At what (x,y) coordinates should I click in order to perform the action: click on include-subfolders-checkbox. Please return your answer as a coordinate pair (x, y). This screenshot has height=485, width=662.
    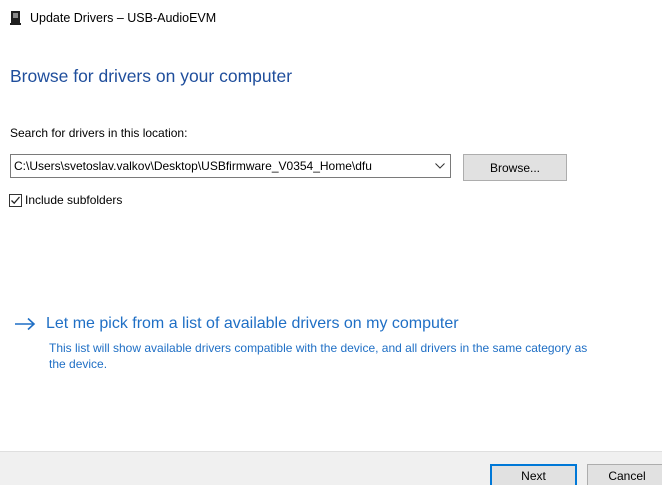
    Looking at the image, I should click on (15, 200).